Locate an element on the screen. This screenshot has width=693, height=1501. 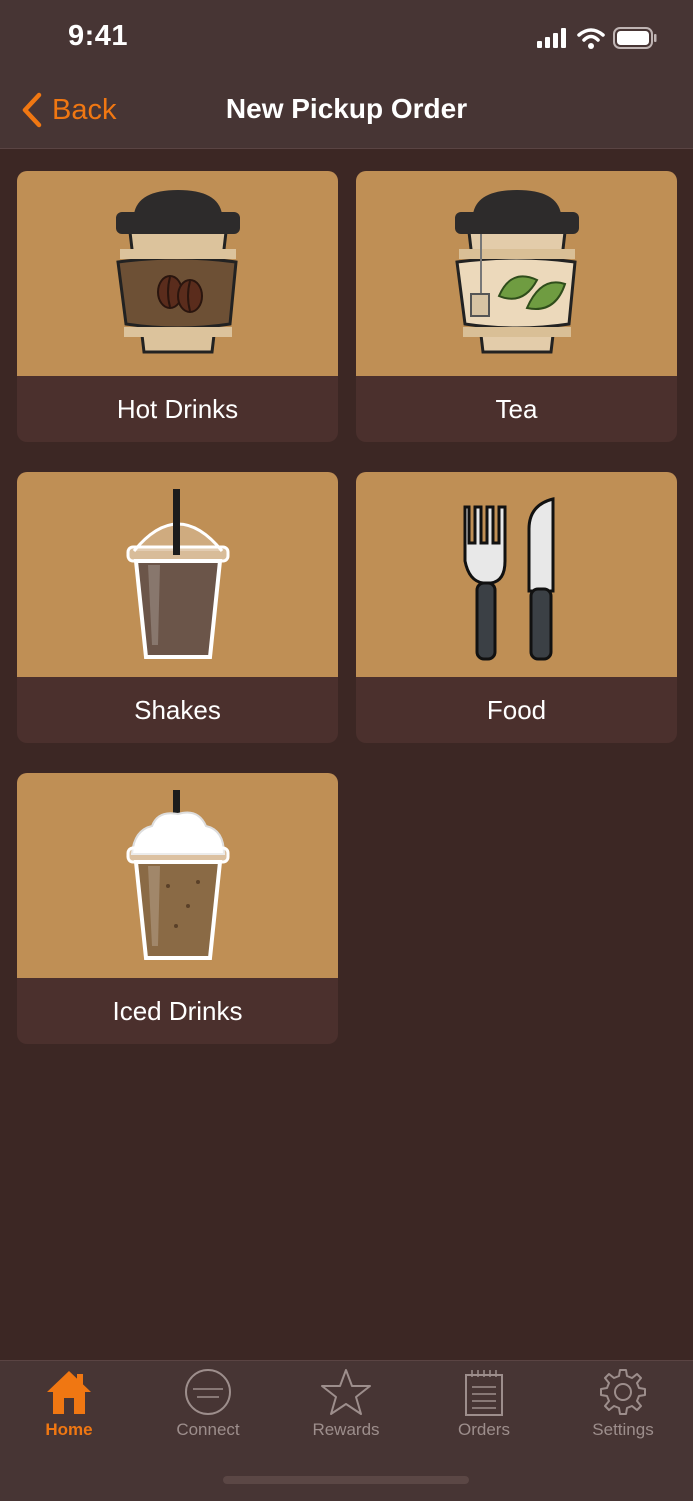
gear-icon is located at coordinates (623, 1392).